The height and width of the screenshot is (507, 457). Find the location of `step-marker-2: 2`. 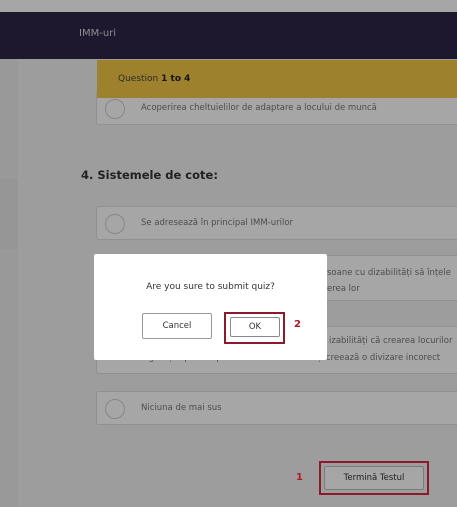

step-marker-2: 2 is located at coordinates (297, 324).